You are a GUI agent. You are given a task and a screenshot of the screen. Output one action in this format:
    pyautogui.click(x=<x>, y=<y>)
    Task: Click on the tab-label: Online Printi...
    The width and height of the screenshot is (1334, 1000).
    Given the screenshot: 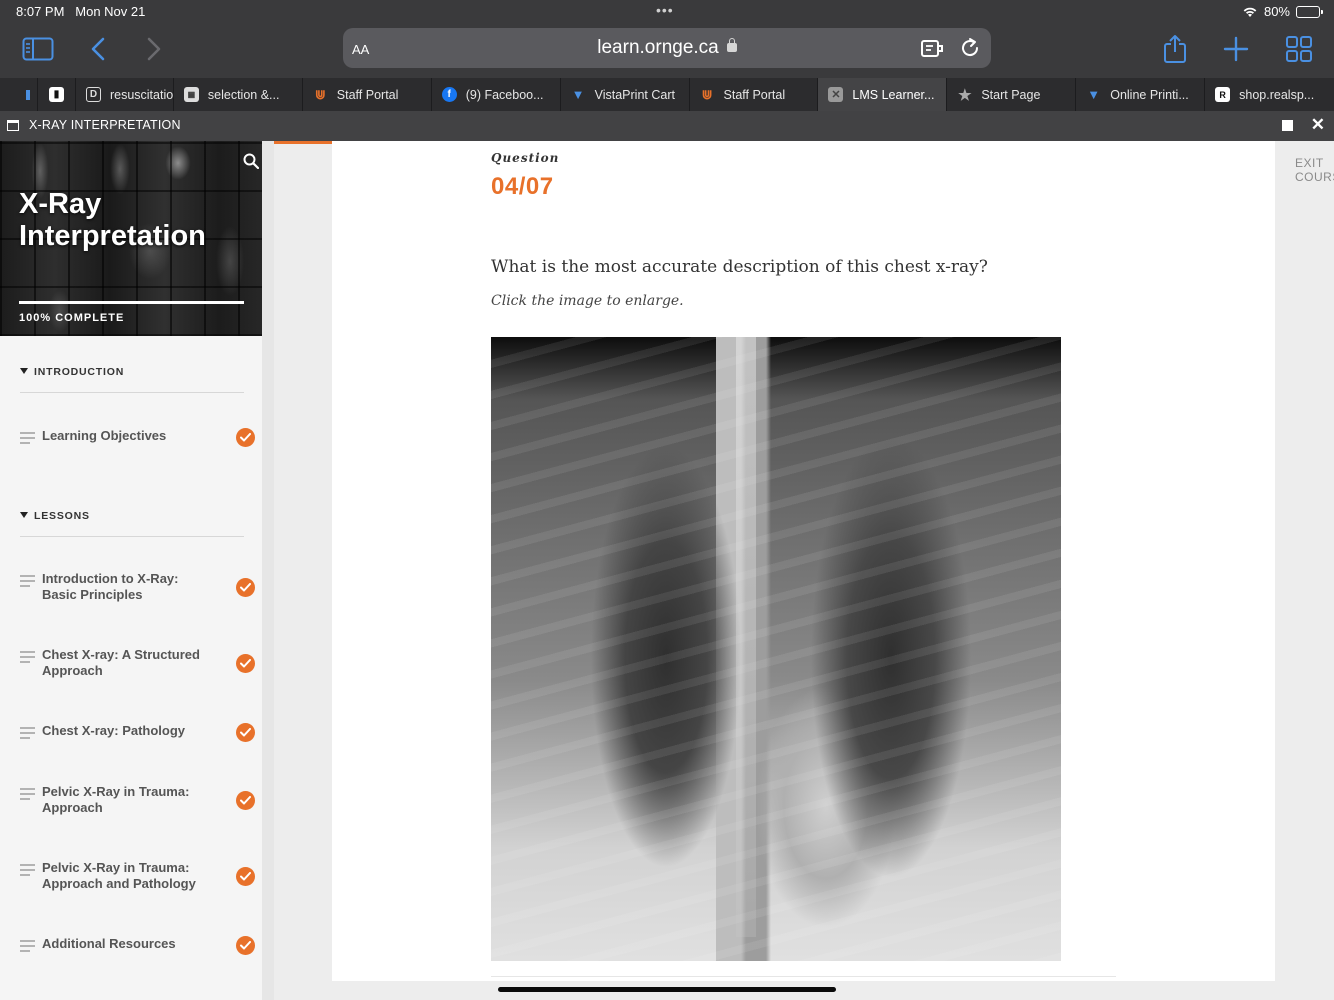 What is the action you would take?
    pyautogui.click(x=1149, y=94)
    